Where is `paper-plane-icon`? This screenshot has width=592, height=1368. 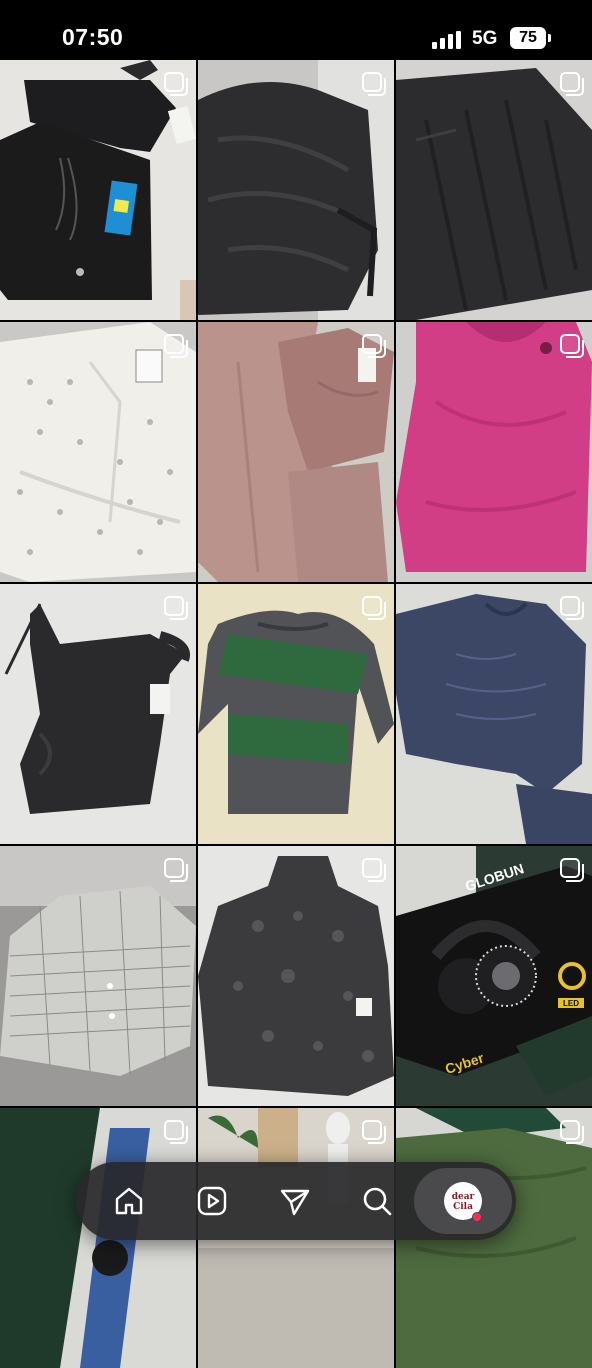 paper-plane-icon is located at coordinates (295, 1202).